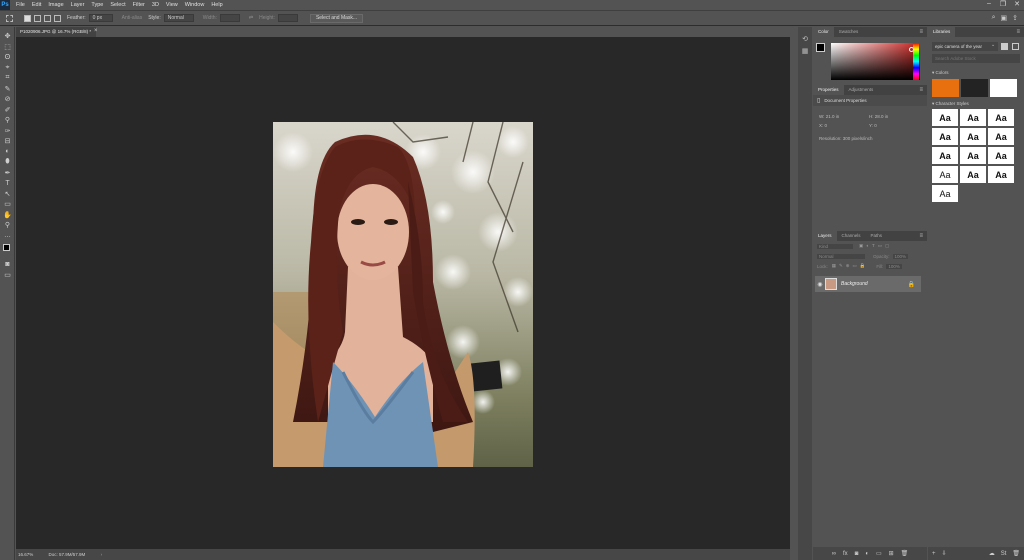 Image resolution: width=1024 pixels, height=560 pixels. Describe the element at coordinates (172, 5) in the screenshot. I see `menu-view: View` at that location.